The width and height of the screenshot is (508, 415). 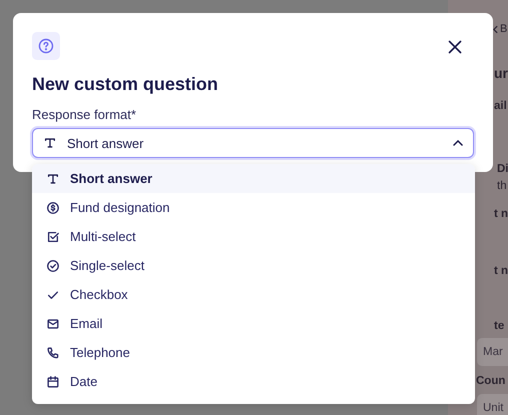 What do you see at coordinates (126, 84) in the screenshot?
I see `dialog-title: New custom question` at bounding box center [126, 84].